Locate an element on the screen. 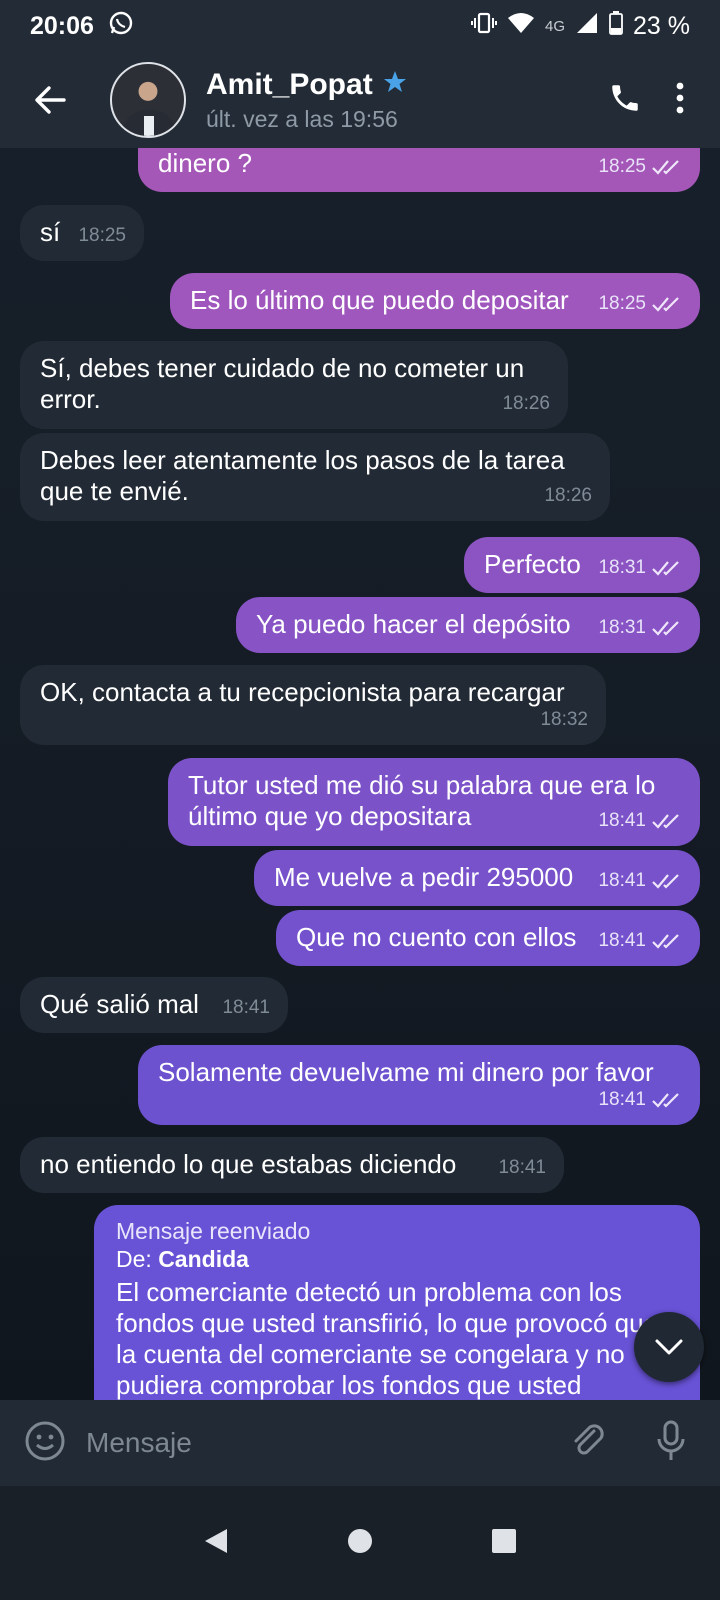 This screenshot has width=720, height=1600. message-text: Ya puedo hacer el depósito is located at coordinates (413, 624).